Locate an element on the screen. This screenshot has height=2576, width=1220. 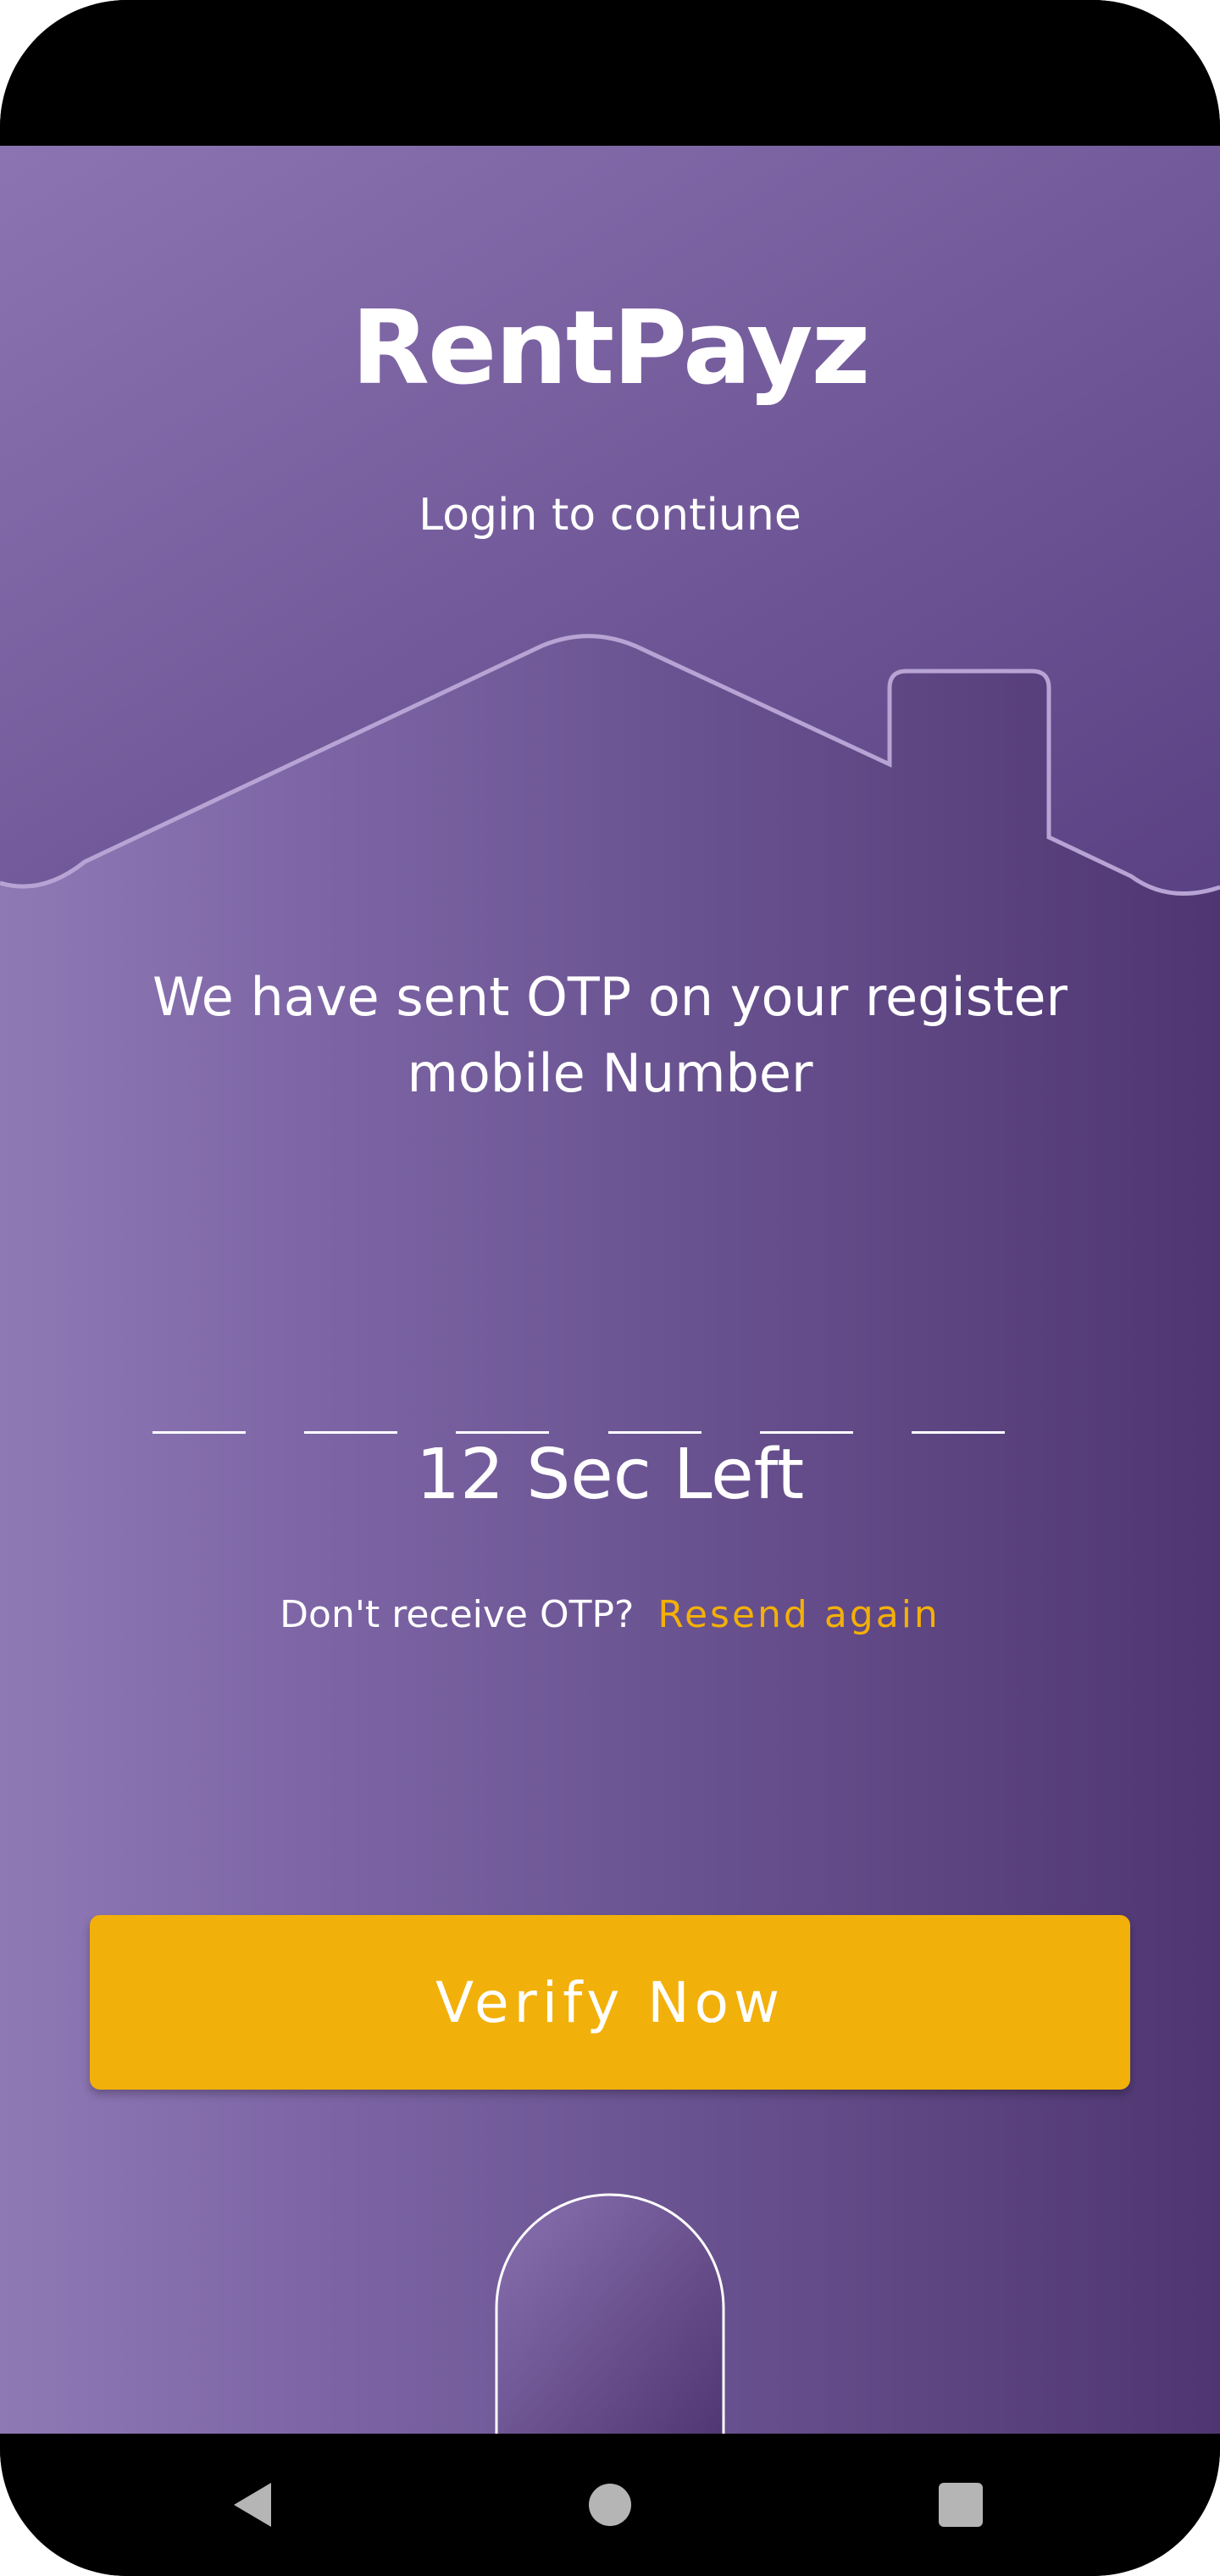
otp-input-group is located at coordinates (584, 1374).